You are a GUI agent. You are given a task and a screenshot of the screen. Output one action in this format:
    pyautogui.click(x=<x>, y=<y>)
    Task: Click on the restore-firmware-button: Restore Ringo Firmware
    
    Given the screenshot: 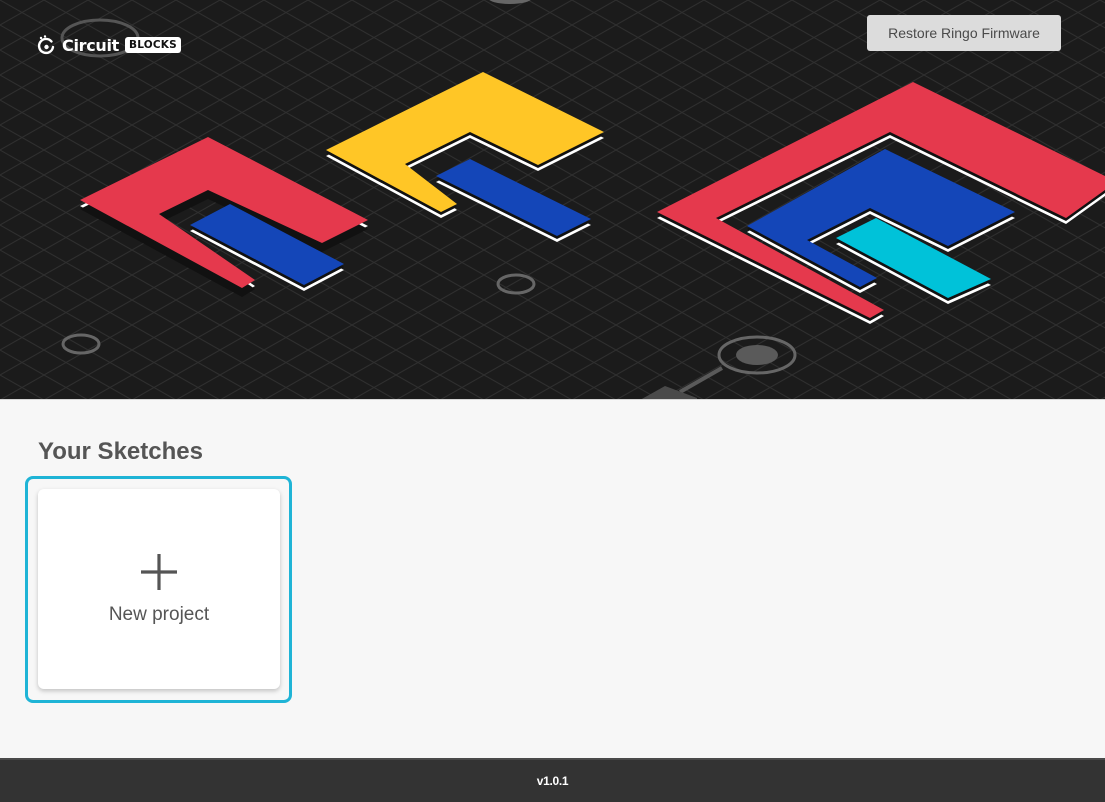 What is the action you would take?
    pyautogui.click(x=964, y=33)
    